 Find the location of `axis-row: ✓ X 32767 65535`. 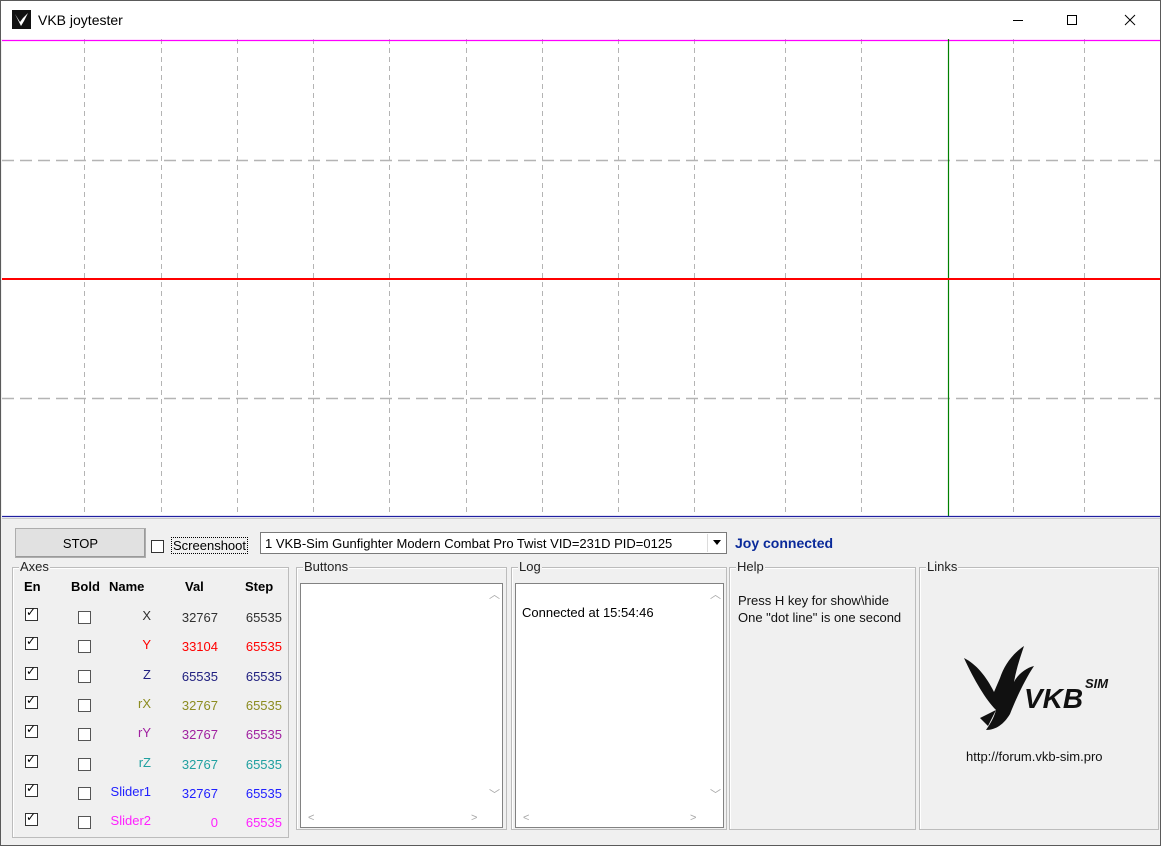

axis-row: ✓ X 32767 65535 is located at coordinates (151, 618).